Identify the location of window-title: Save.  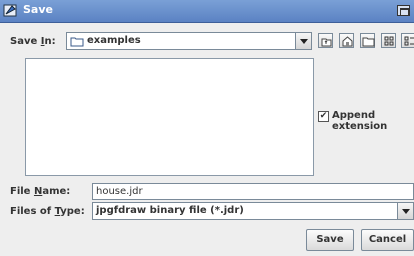
(38, 9).